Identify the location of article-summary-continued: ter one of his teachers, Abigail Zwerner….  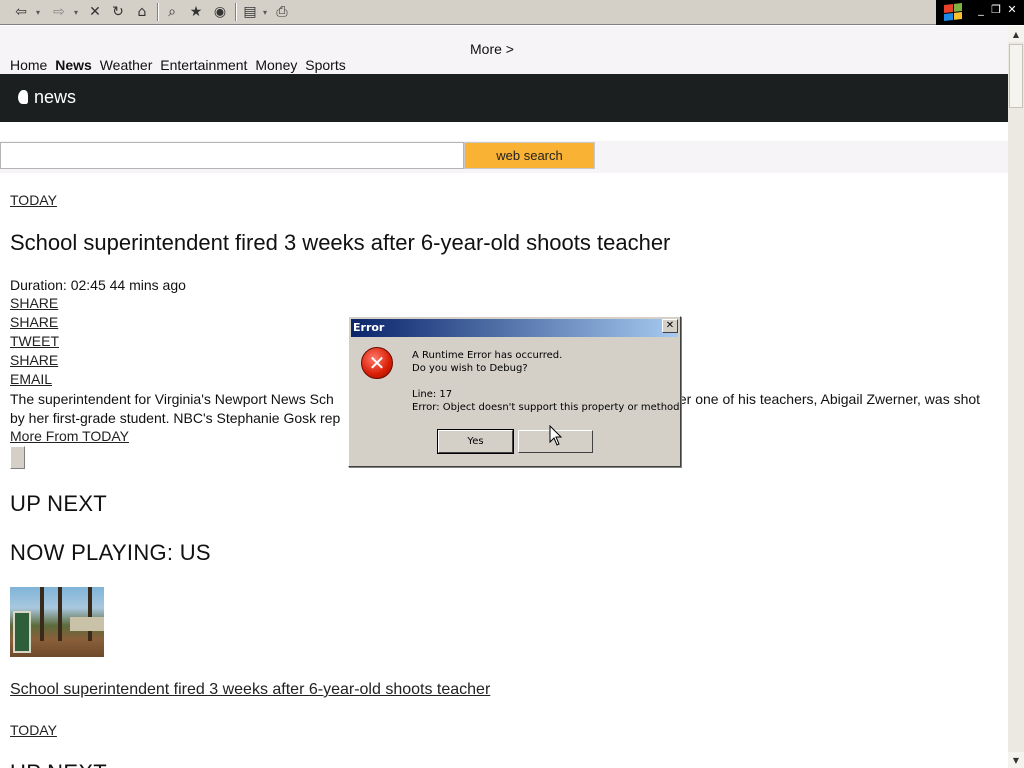
(828, 399).